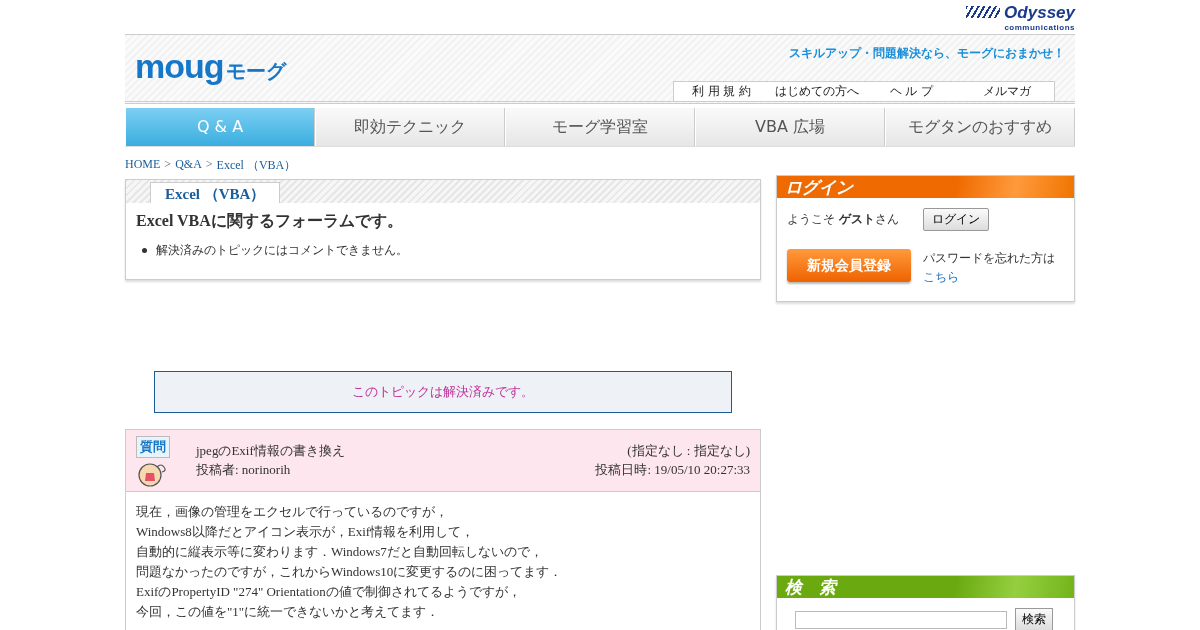  Describe the element at coordinates (244, 470) in the screenshot. I see `post-author: 投稿者: norinorih` at that location.